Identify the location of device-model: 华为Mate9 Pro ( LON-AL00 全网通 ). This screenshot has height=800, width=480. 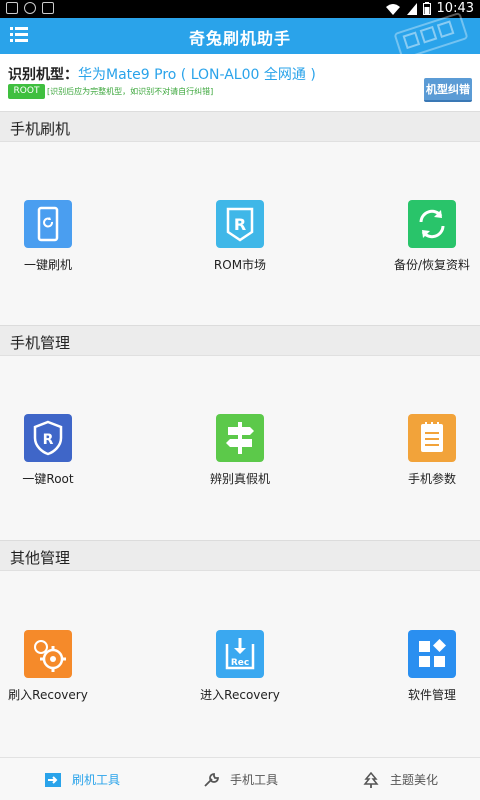
(197, 75).